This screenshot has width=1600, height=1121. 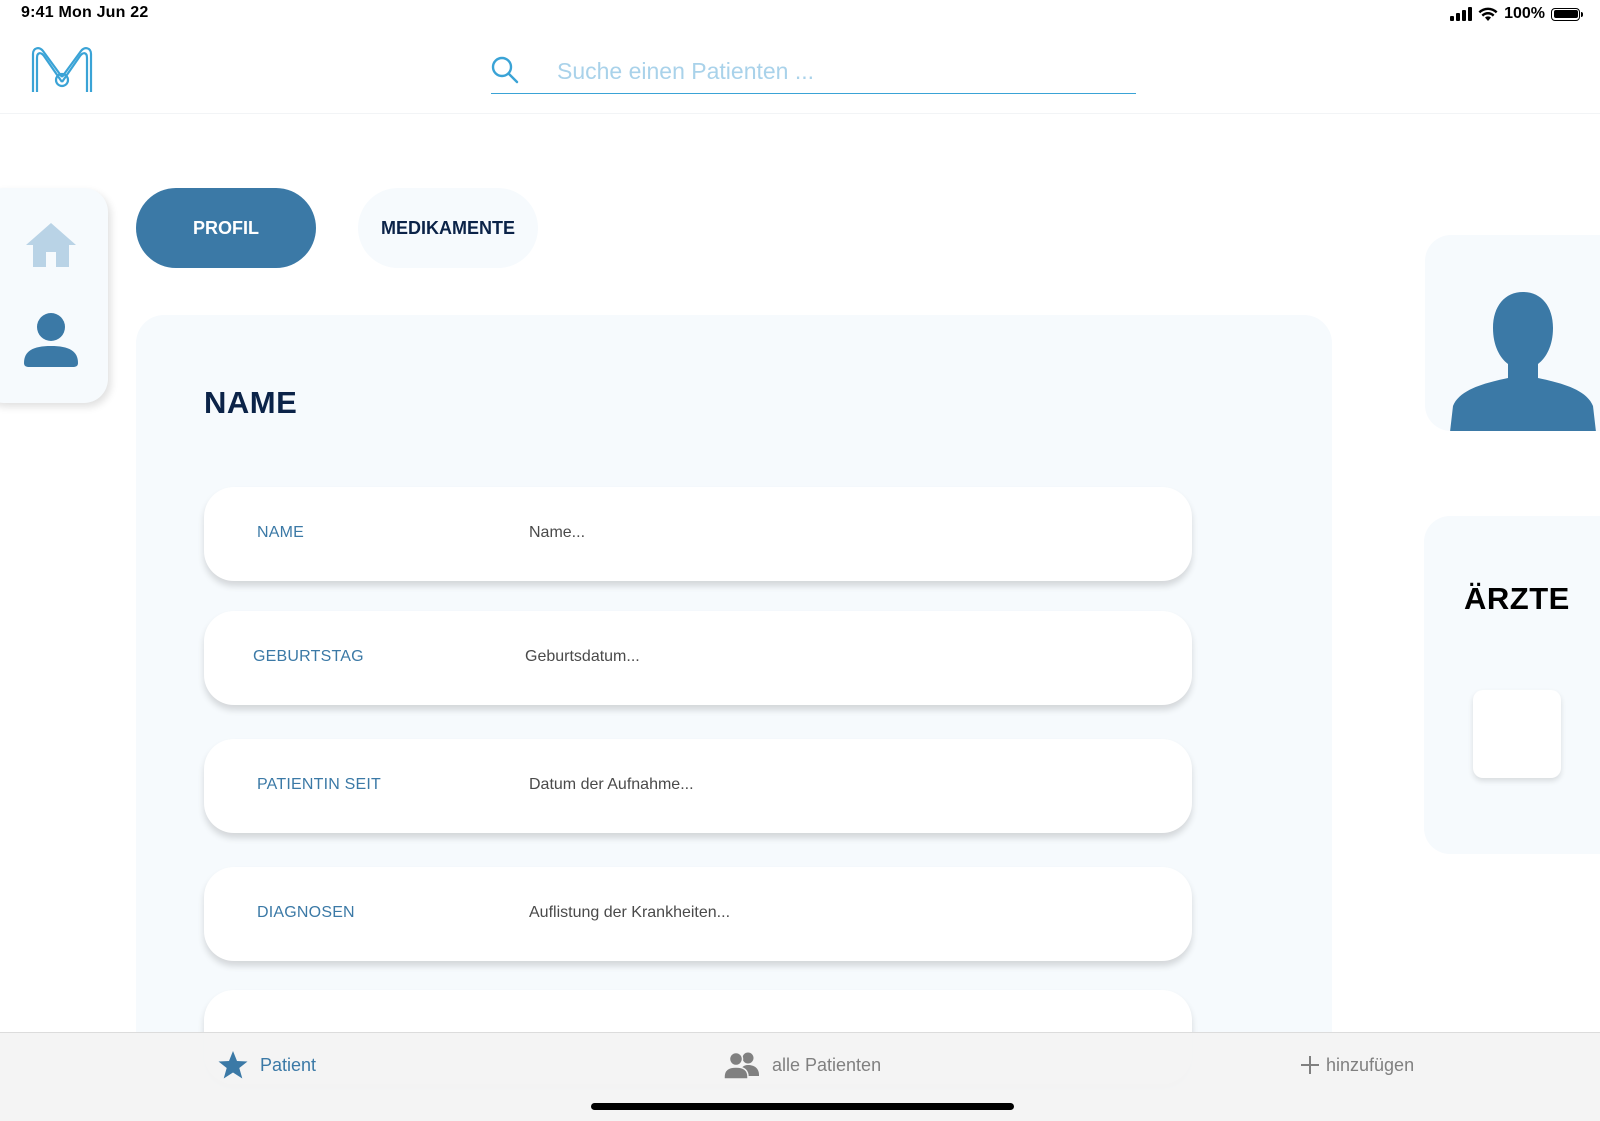 I want to click on tabbar-label: hinzufügen, so click(x=1370, y=1064).